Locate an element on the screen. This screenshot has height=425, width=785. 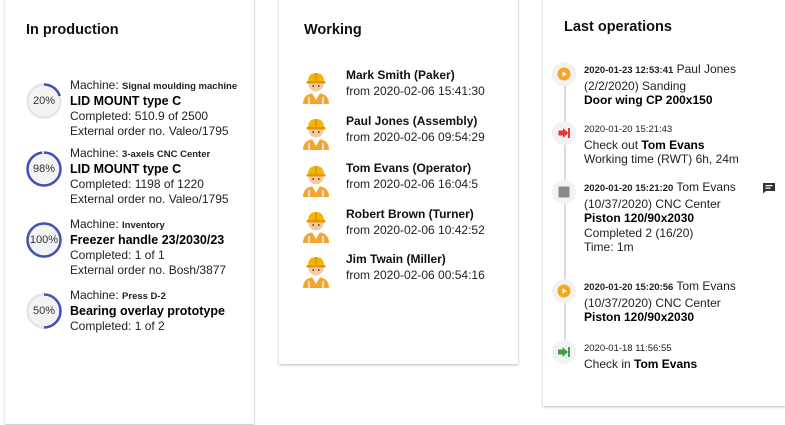
progress-ring: 100% is located at coordinates (44, 240).